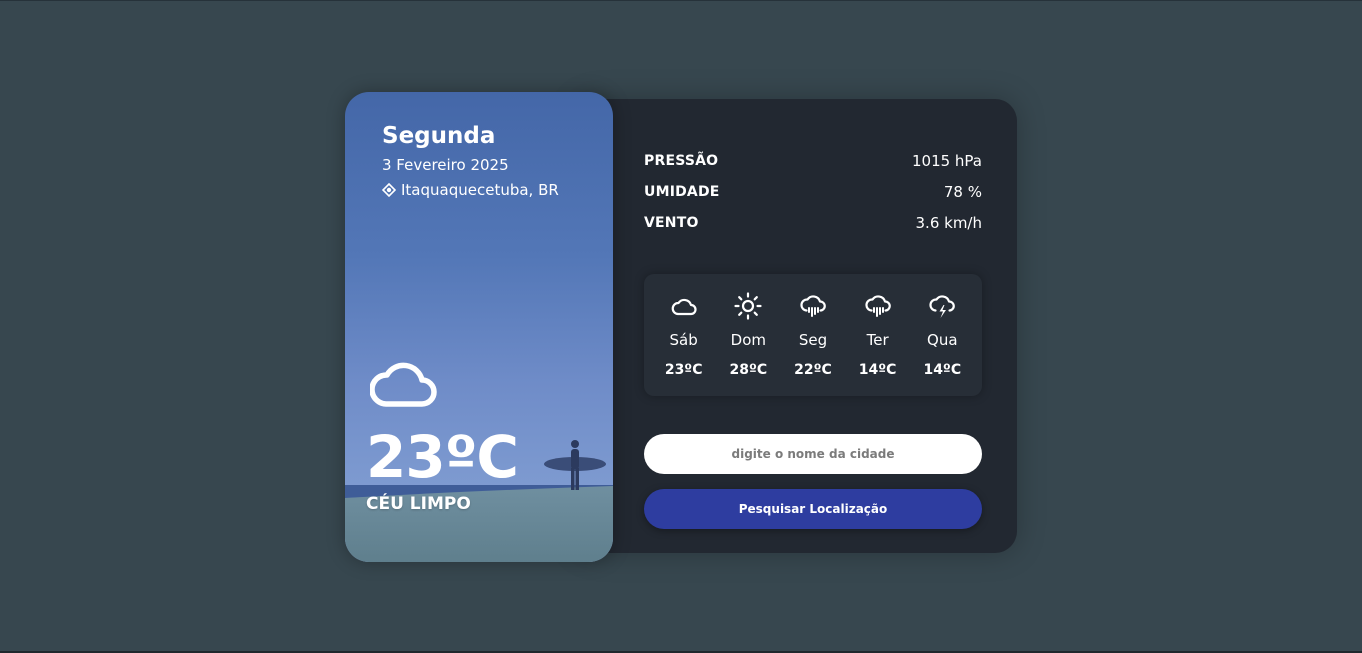  Describe the element at coordinates (878, 327) in the screenshot. I see `forecast-day: Ter 14ºC` at that location.